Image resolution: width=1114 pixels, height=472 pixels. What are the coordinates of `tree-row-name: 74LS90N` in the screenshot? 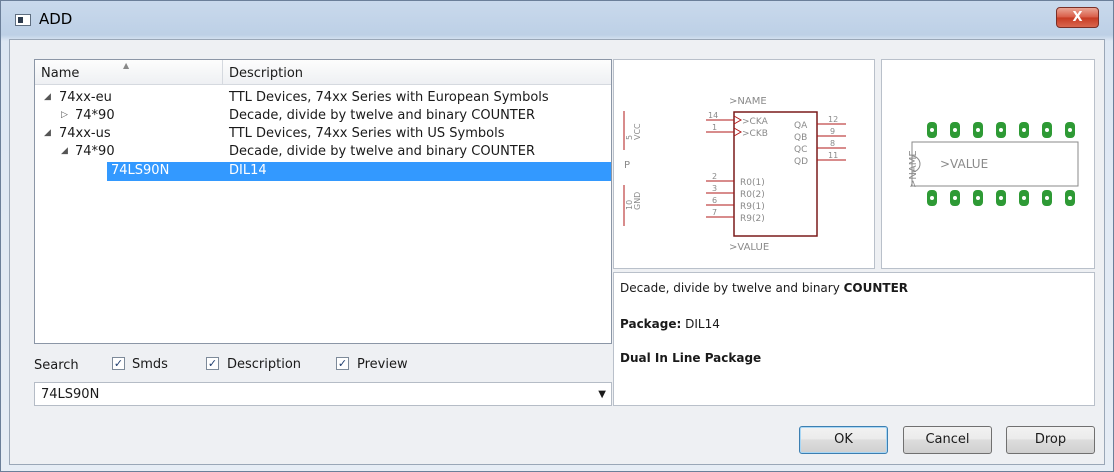 It's located at (140, 170).